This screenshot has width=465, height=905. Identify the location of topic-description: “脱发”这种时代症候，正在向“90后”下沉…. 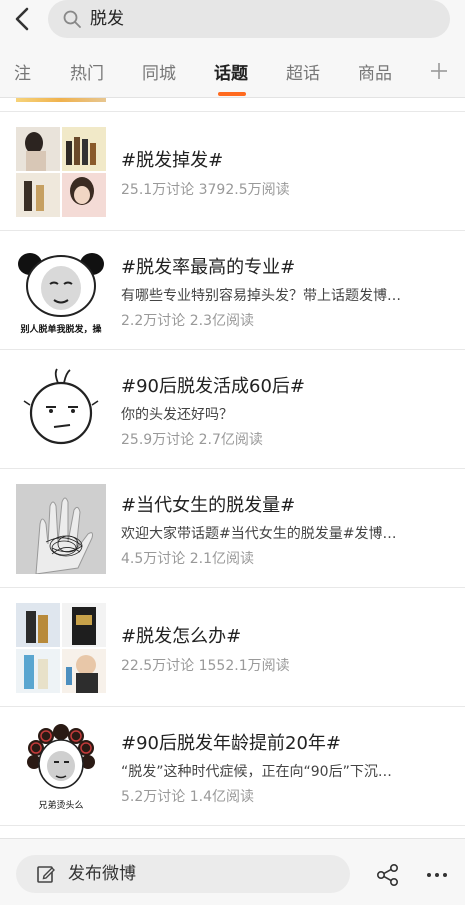
(256, 772).